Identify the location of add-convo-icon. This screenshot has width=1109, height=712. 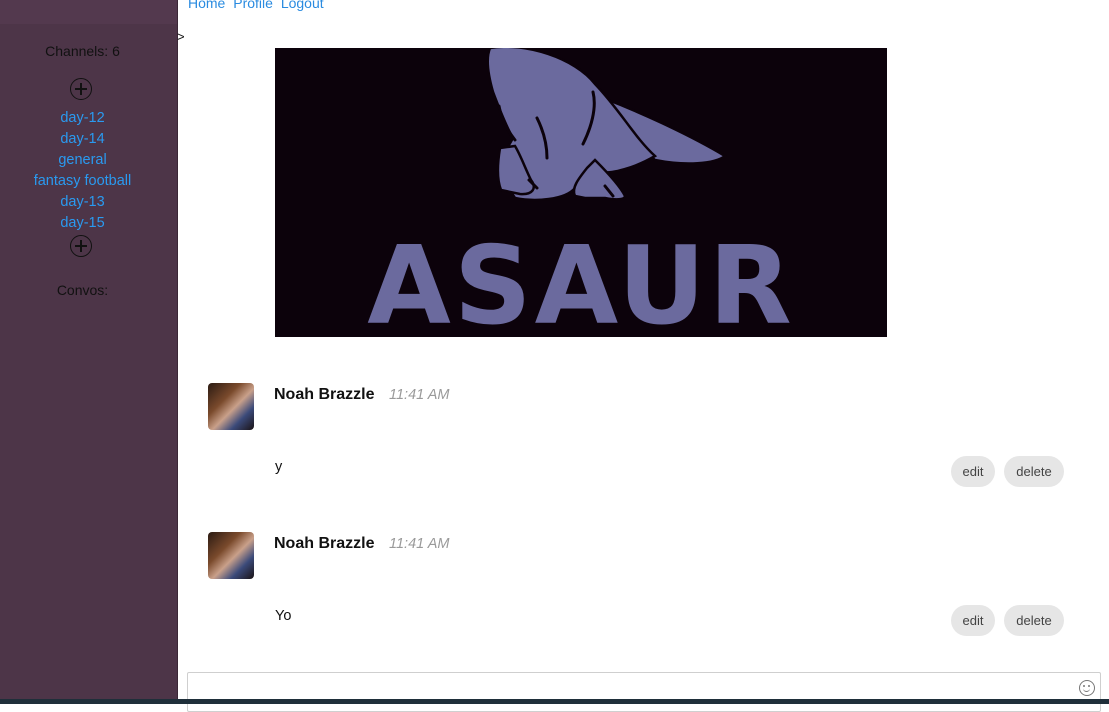
(81, 246).